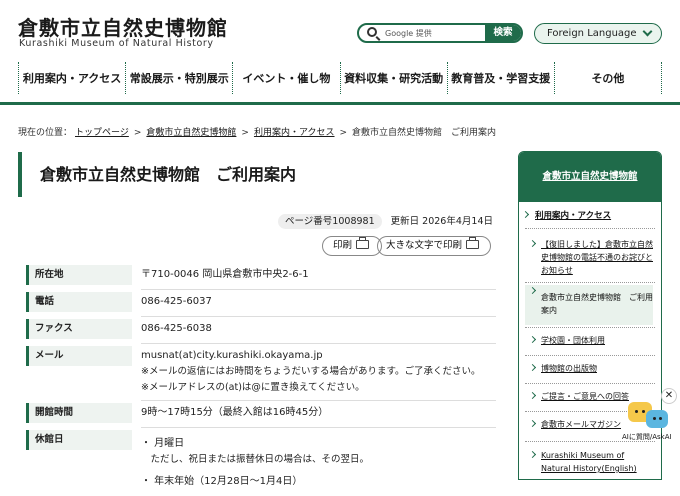 This screenshot has height=496, width=680. Describe the element at coordinates (79, 329) in the screenshot. I see `info-label-fax: ファクス` at that location.